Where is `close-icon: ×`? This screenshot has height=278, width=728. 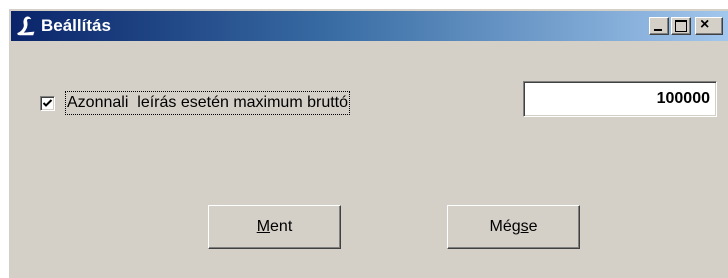
close-icon: × is located at coordinates (705, 24).